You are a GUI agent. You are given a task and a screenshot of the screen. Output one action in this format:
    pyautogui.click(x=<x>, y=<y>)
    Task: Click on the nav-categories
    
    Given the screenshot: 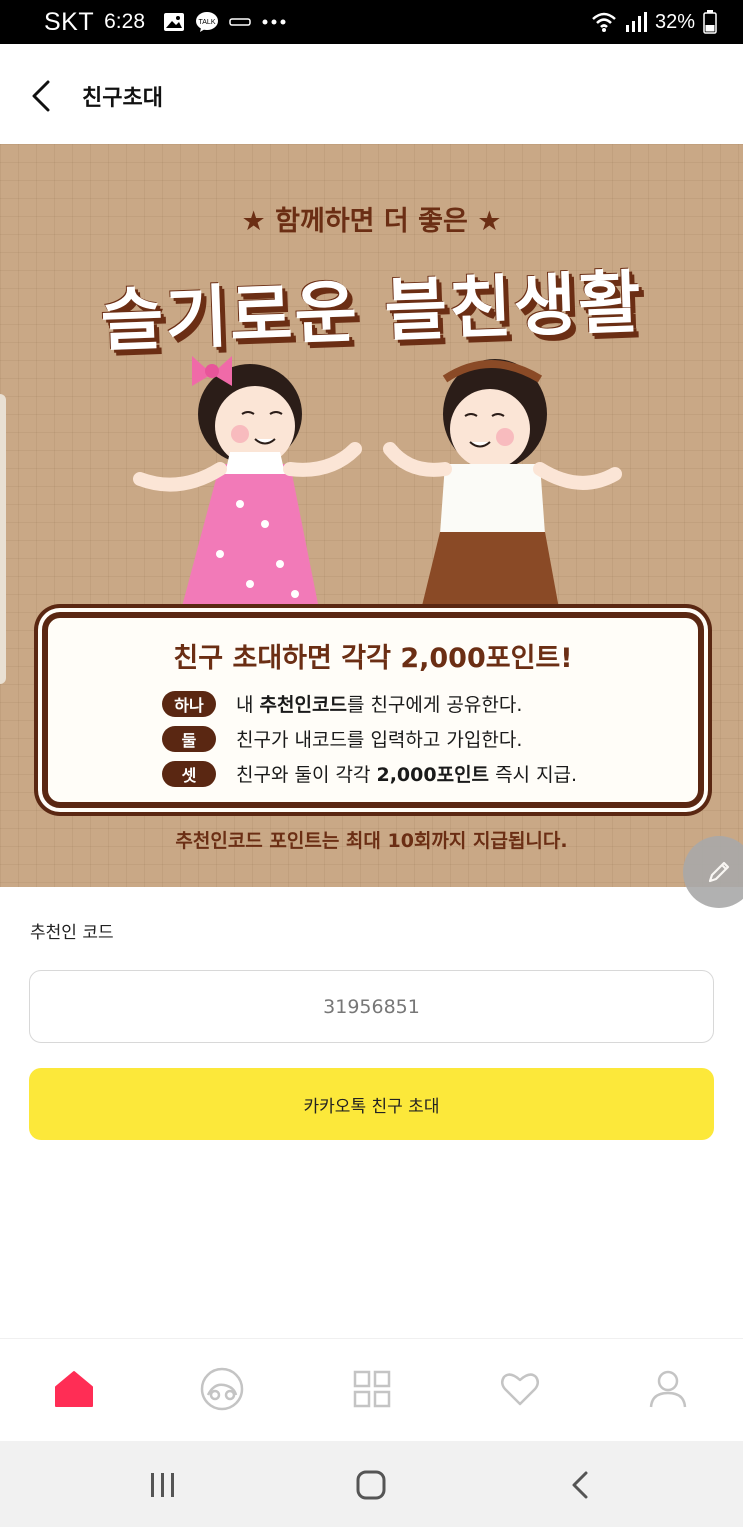 What is the action you would take?
    pyautogui.click(x=372, y=1389)
    